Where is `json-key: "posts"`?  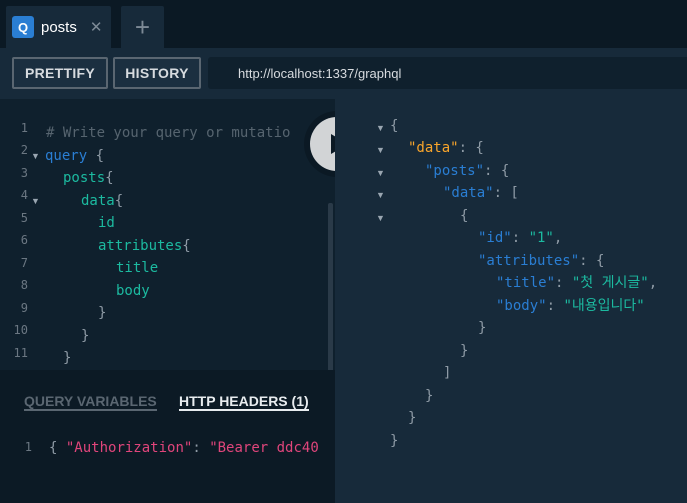 json-key: "posts" is located at coordinates (455, 171).